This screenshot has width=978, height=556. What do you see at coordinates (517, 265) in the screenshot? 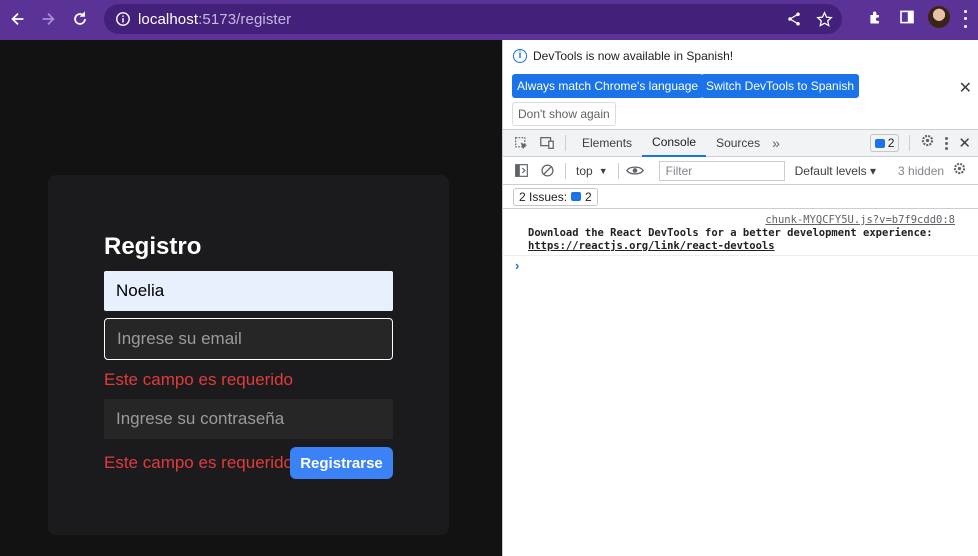
I see `console-prompt-icon: ›` at bounding box center [517, 265].